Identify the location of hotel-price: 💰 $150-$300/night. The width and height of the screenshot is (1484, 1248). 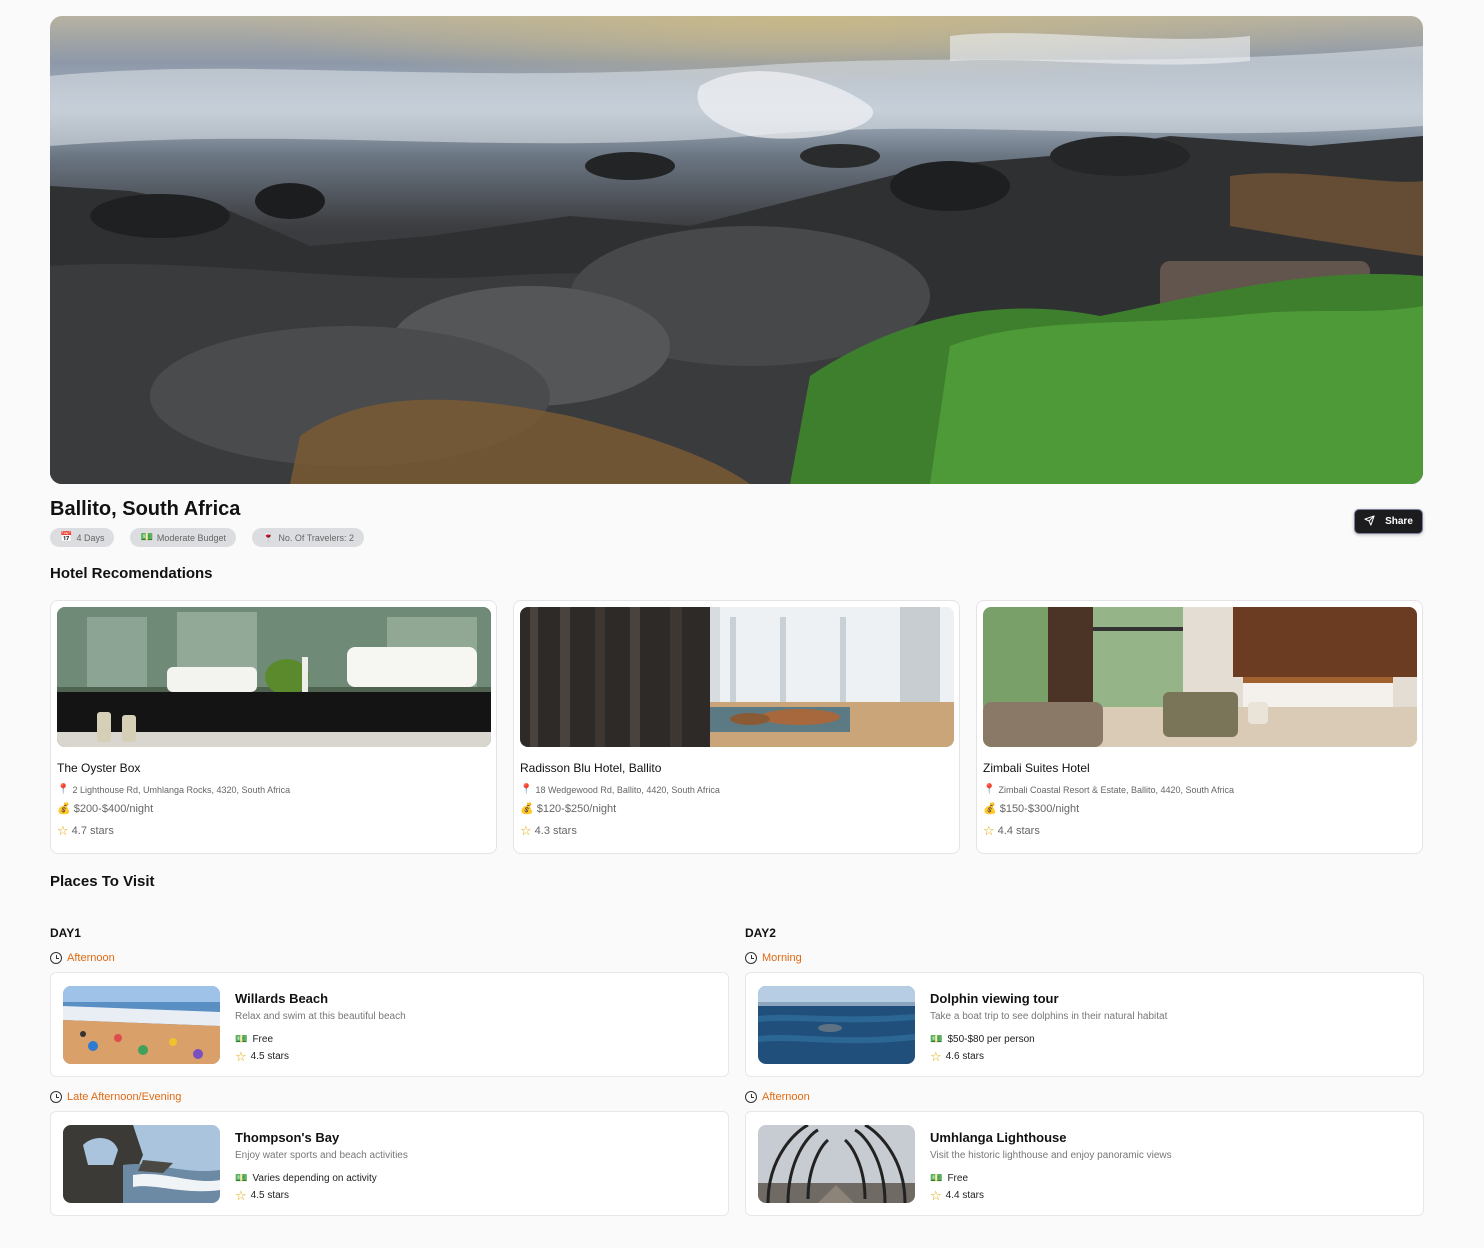
(1031, 809).